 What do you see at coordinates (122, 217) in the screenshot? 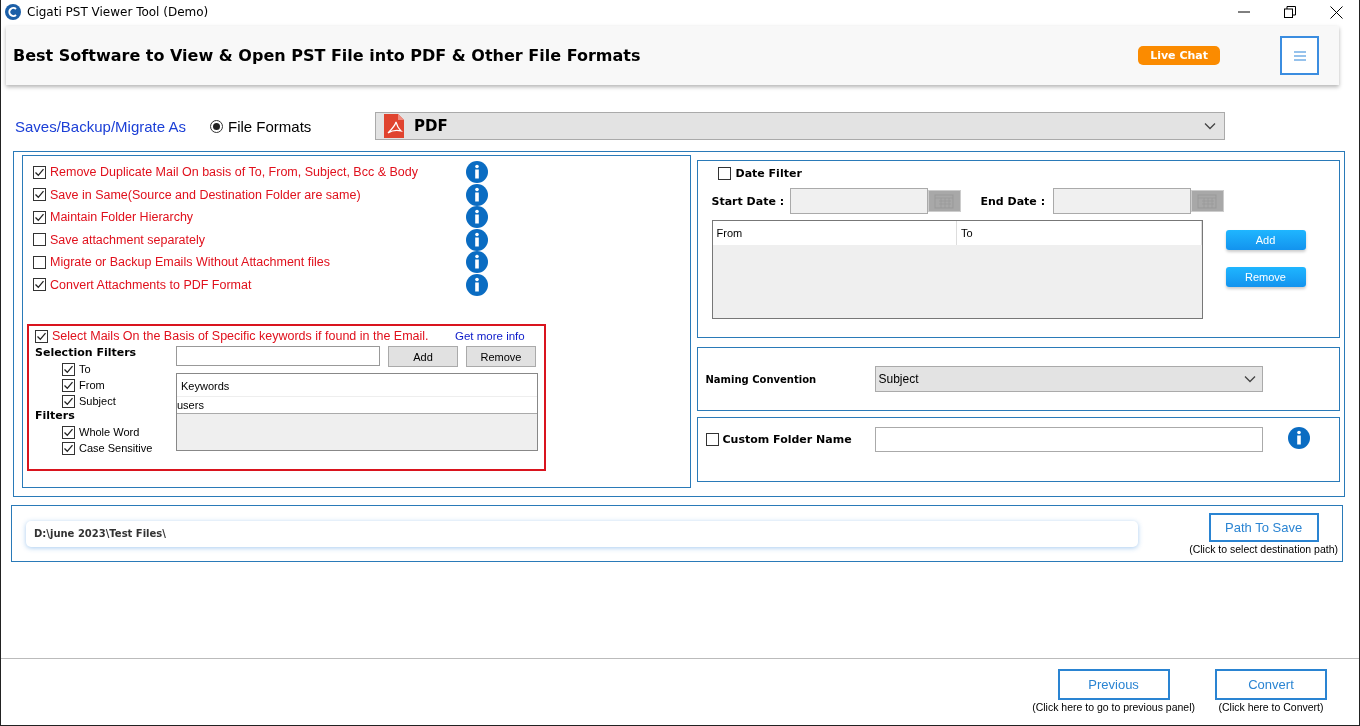
I see `option-label: Maintain Folder Hierarchy` at bounding box center [122, 217].